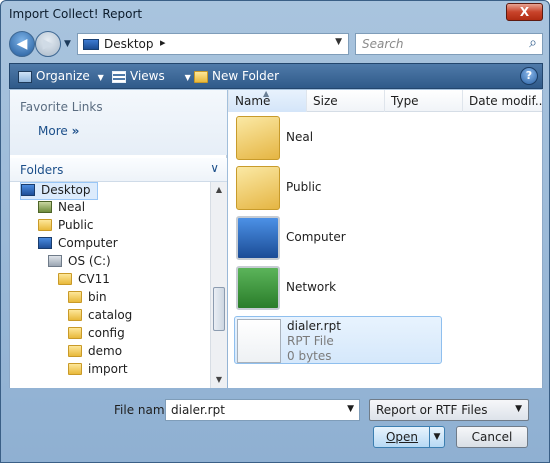  What do you see at coordinates (492, 437) in the screenshot?
I see `cancel-button: Cancel` at bounding box center [492, 437].